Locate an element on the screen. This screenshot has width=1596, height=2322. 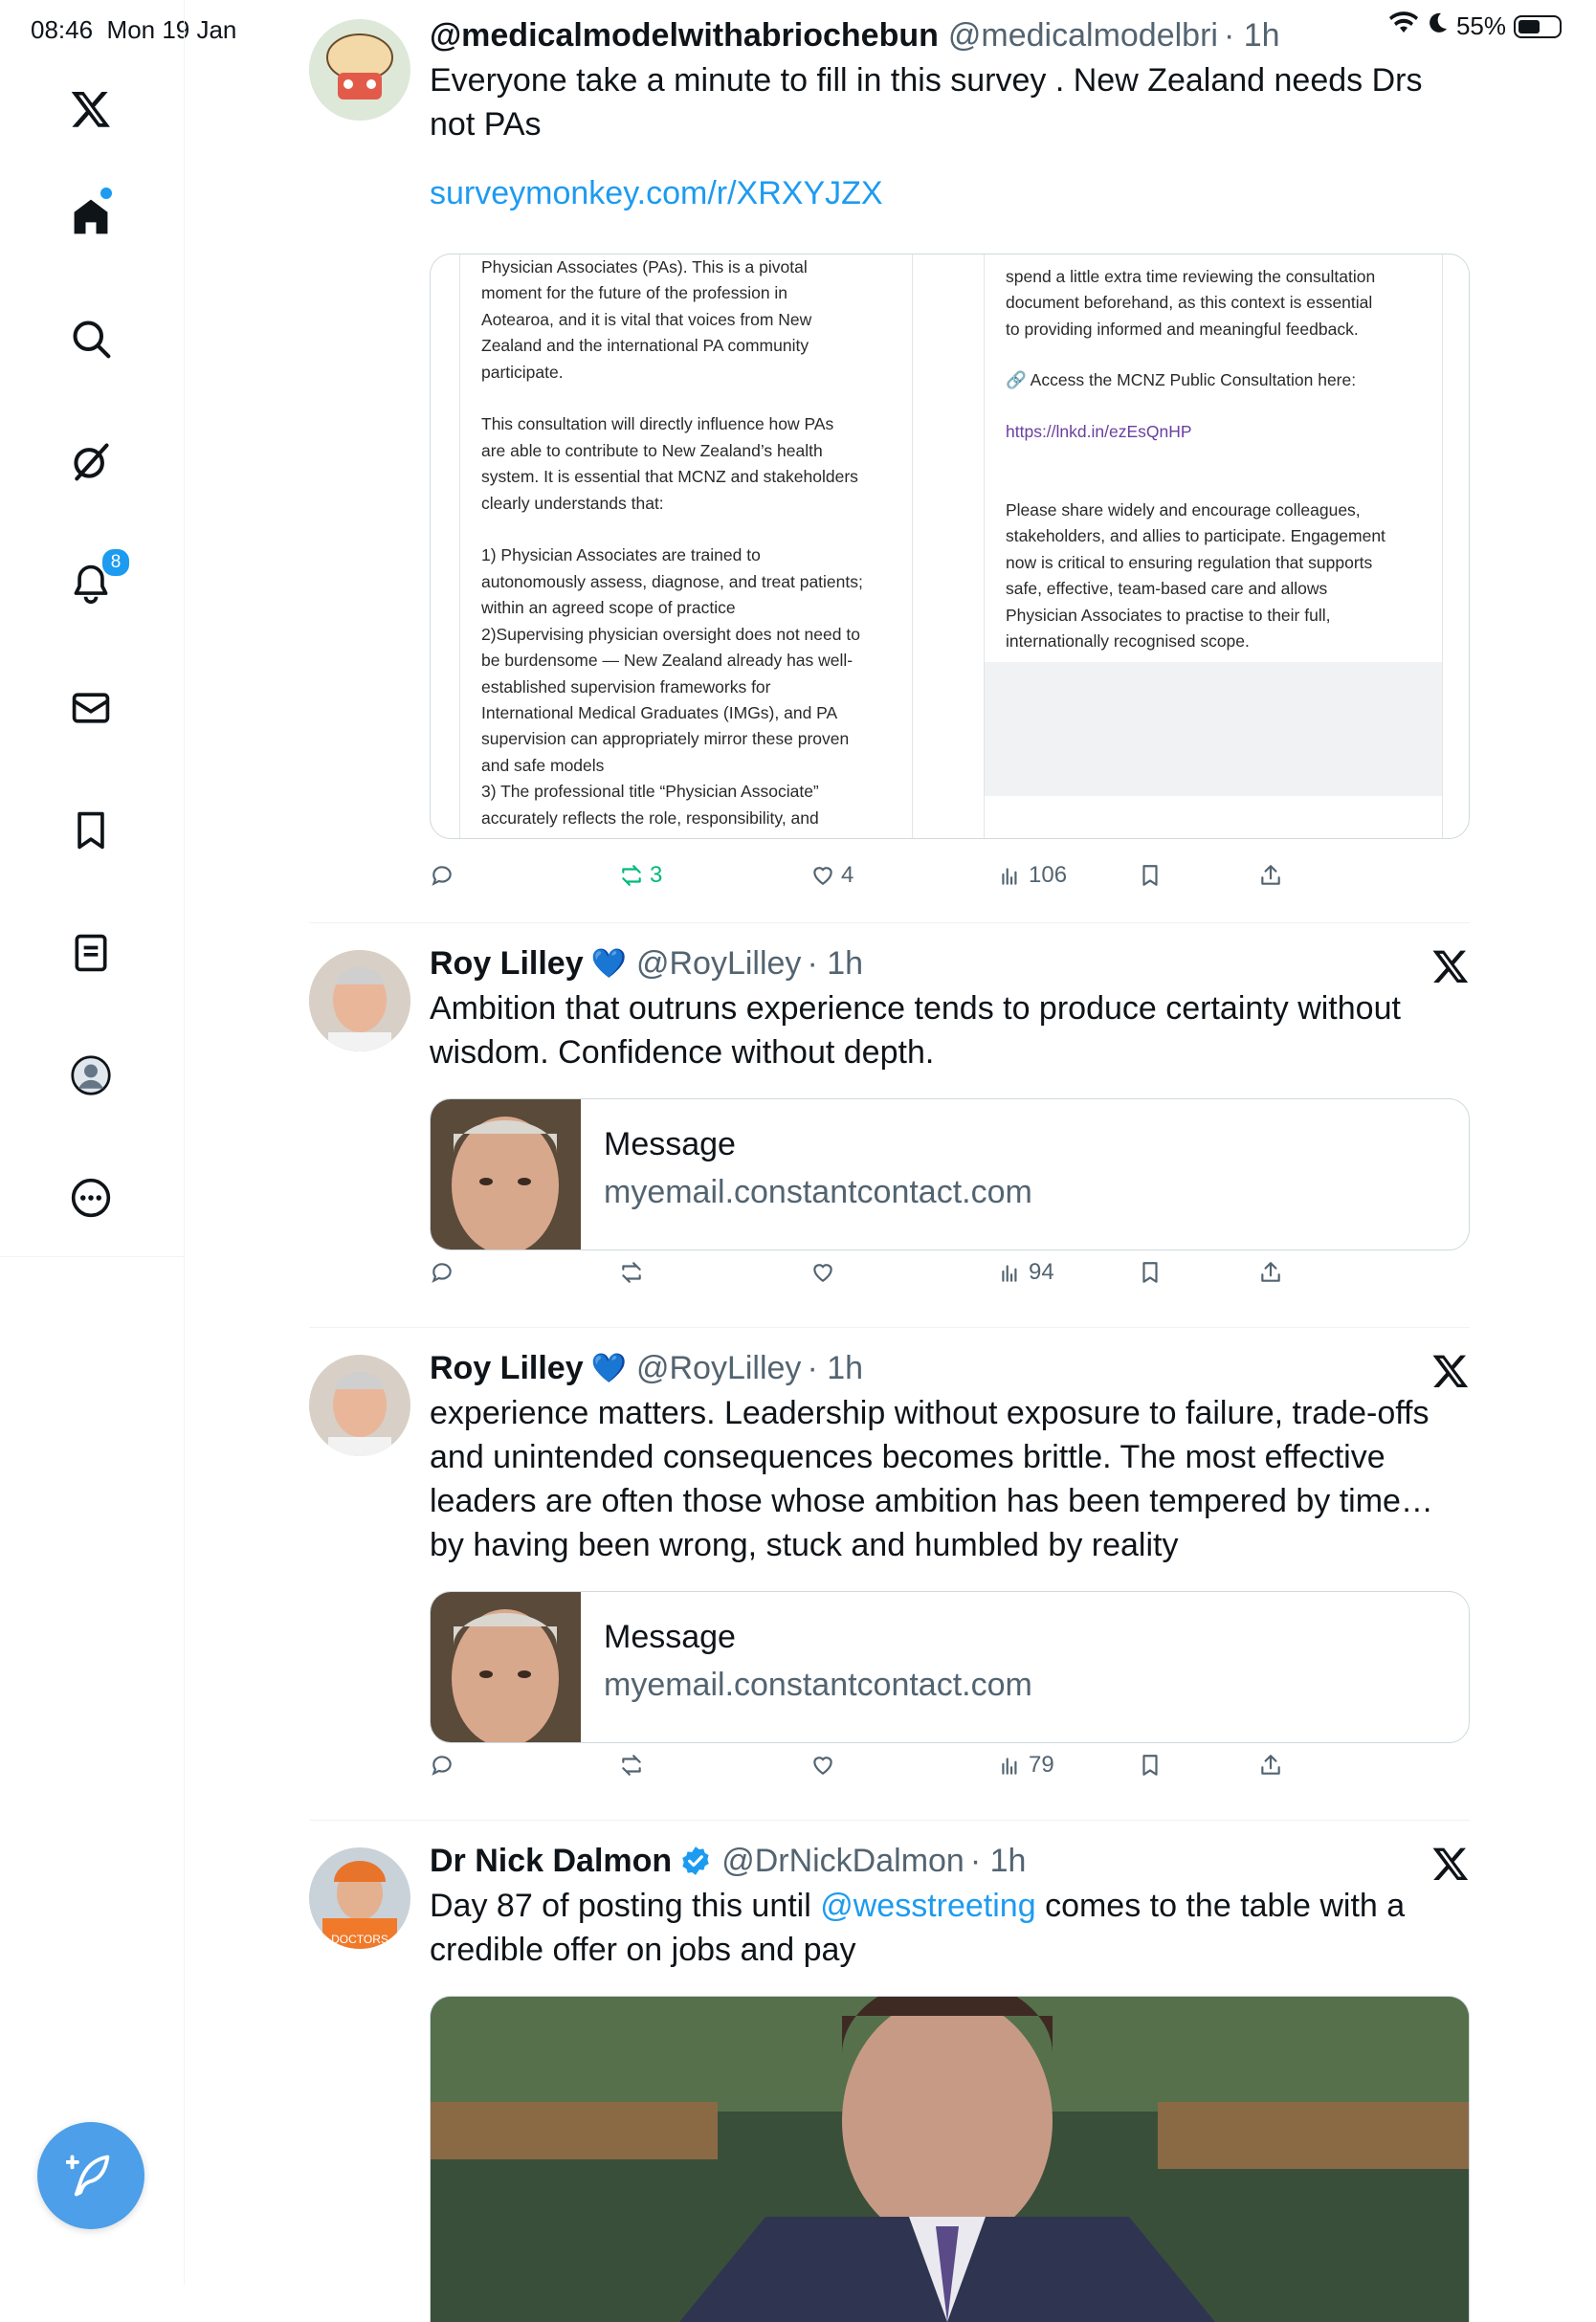
video-media is located at coordinates (950, 2159).